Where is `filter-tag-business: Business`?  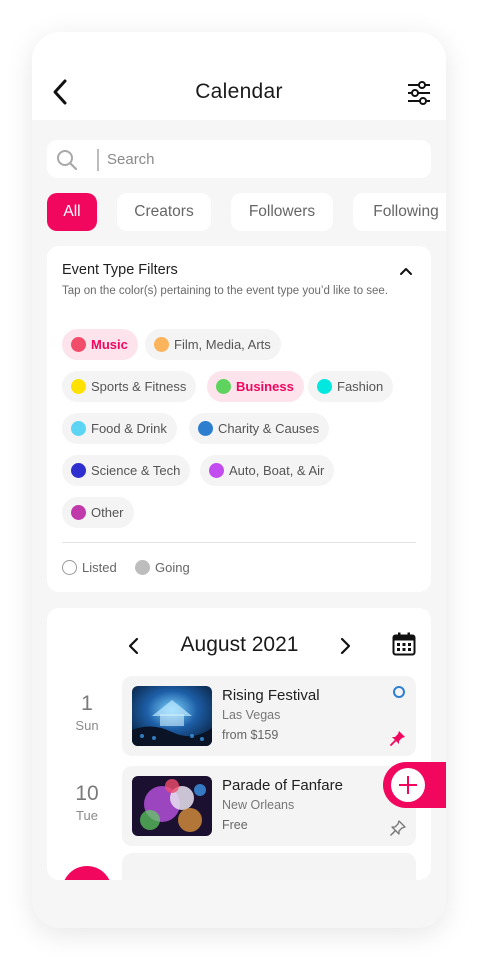 filter-tag-business: Business is located at coordinates (255, 386).